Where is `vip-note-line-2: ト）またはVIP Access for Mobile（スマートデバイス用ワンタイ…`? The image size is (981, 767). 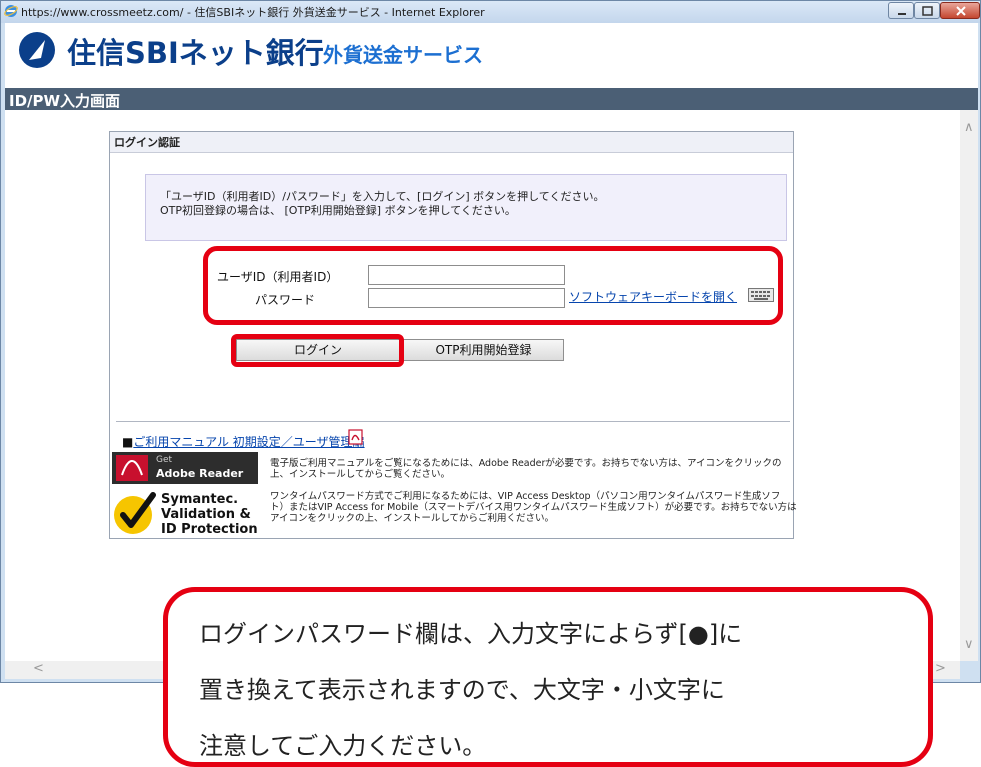 vip-note-line-2: ト）またはVIP Access for Mobile（スマートデバイス用ワンタイ… is located at coordinates (533, 507).